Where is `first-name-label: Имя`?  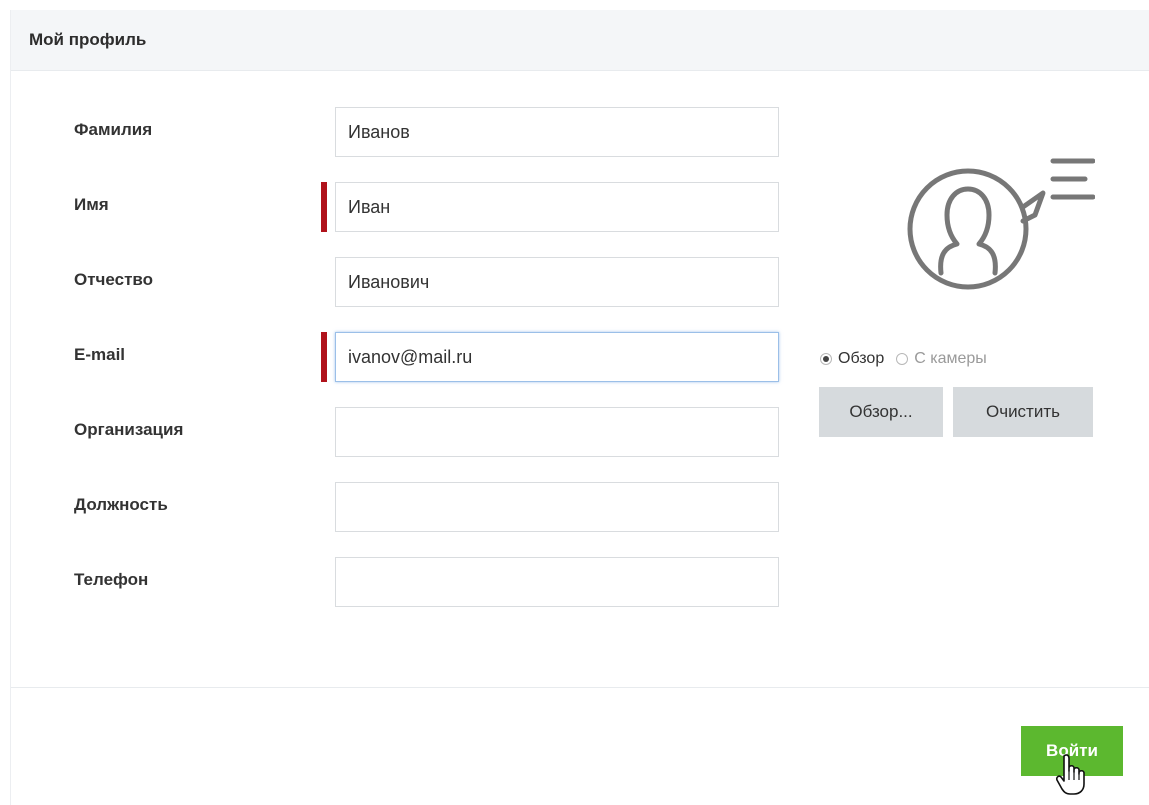
first-name-label: Имя is located at coordinates (91, 204).